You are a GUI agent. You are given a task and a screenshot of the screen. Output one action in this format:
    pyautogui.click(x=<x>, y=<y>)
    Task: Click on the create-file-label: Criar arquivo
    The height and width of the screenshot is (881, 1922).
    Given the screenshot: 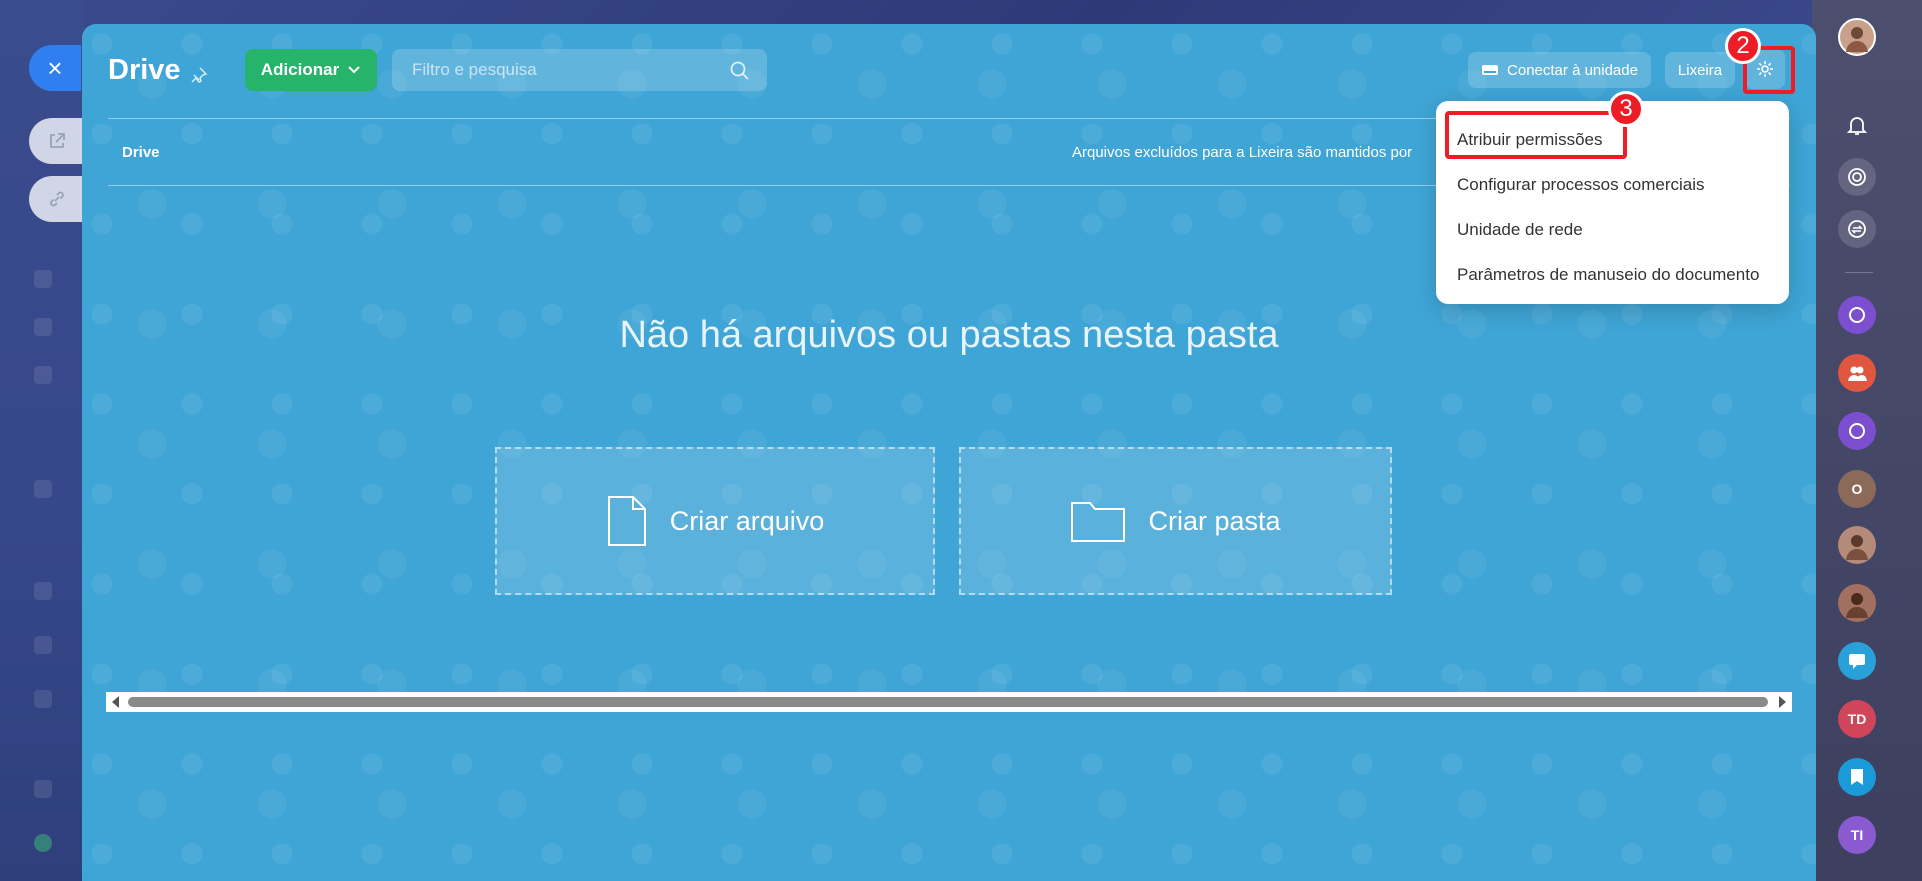 What is the action you would take?
    pyautogui.click(x=747, y=520)
    